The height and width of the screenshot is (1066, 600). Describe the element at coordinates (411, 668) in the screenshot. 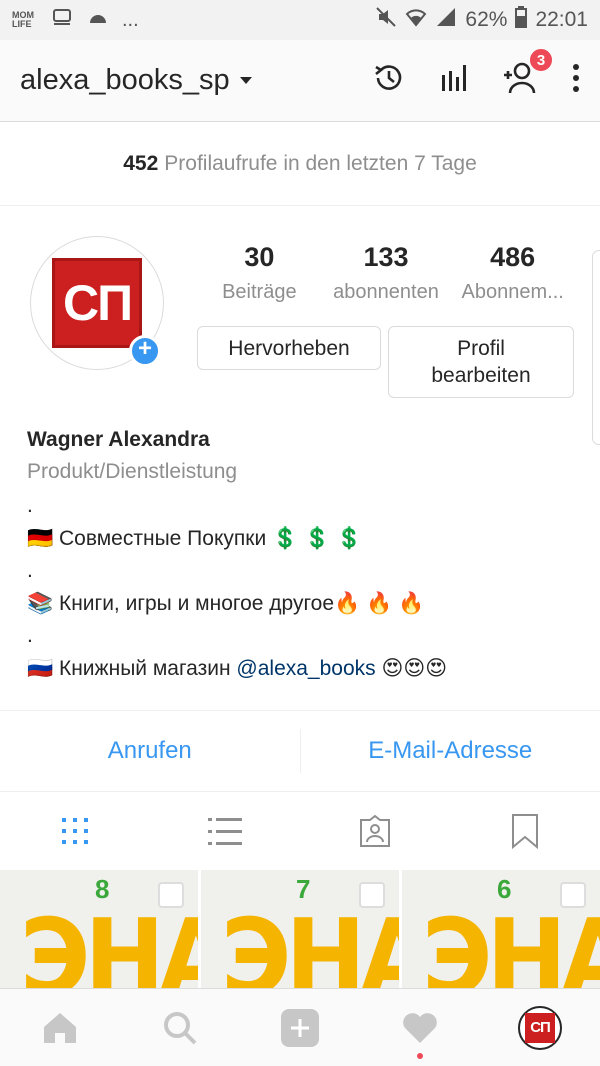

I see `bio-line-3-suffix: 😍😍😍` at that location.